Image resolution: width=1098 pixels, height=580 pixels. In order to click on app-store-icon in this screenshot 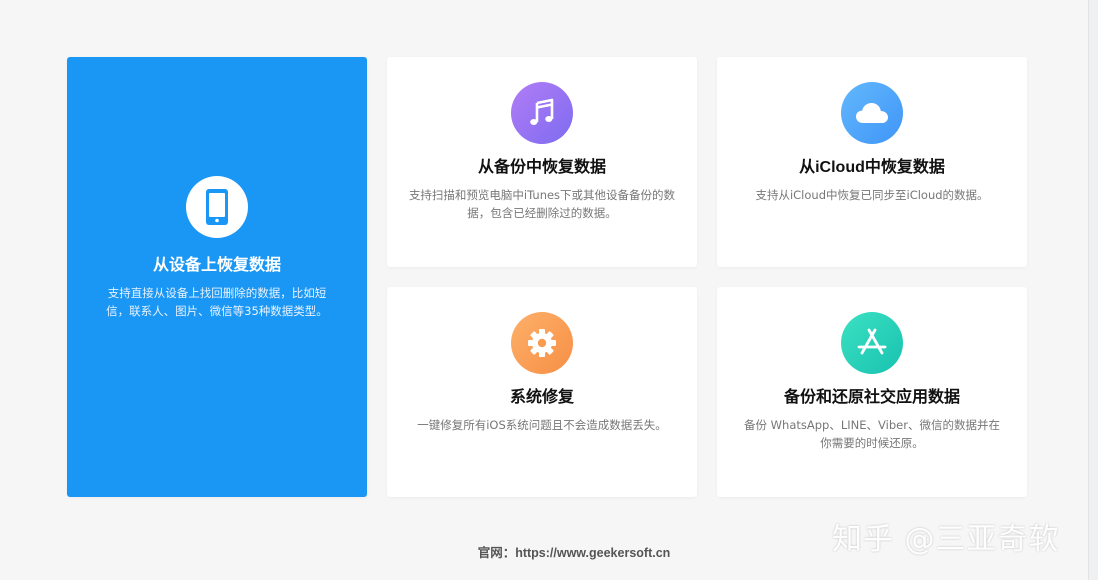, I will do `click(872, 341)`.